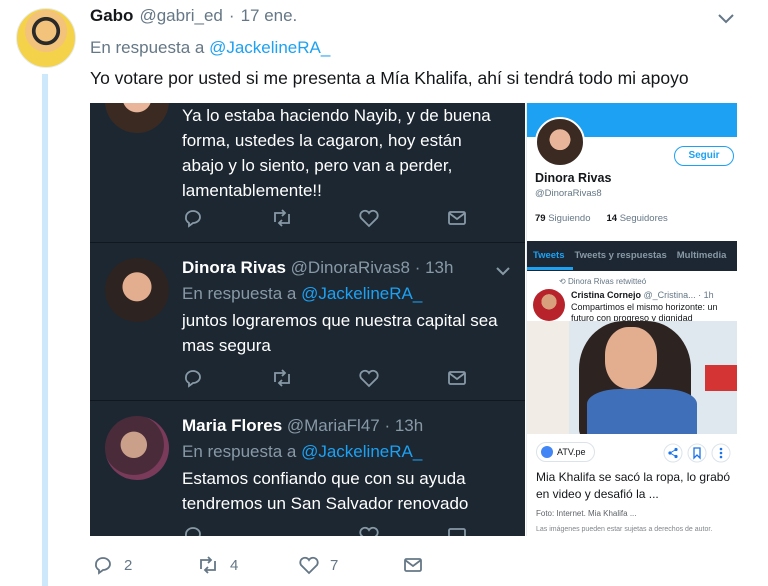  What do you see at coordinates (269, 16) in the screenshot?
I see `tweet-timestamp: 17 ene.` at bounding box center [269, 16].